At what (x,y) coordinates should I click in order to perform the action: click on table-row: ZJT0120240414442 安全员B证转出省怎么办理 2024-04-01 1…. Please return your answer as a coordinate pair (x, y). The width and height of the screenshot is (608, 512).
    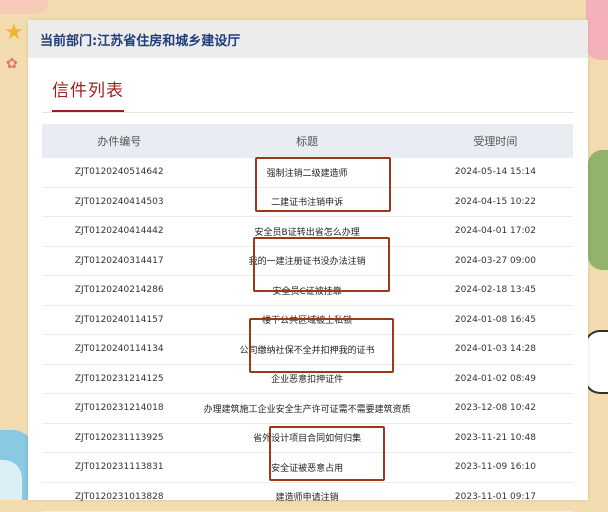
    Looking at the image, I should click on (307, 231).